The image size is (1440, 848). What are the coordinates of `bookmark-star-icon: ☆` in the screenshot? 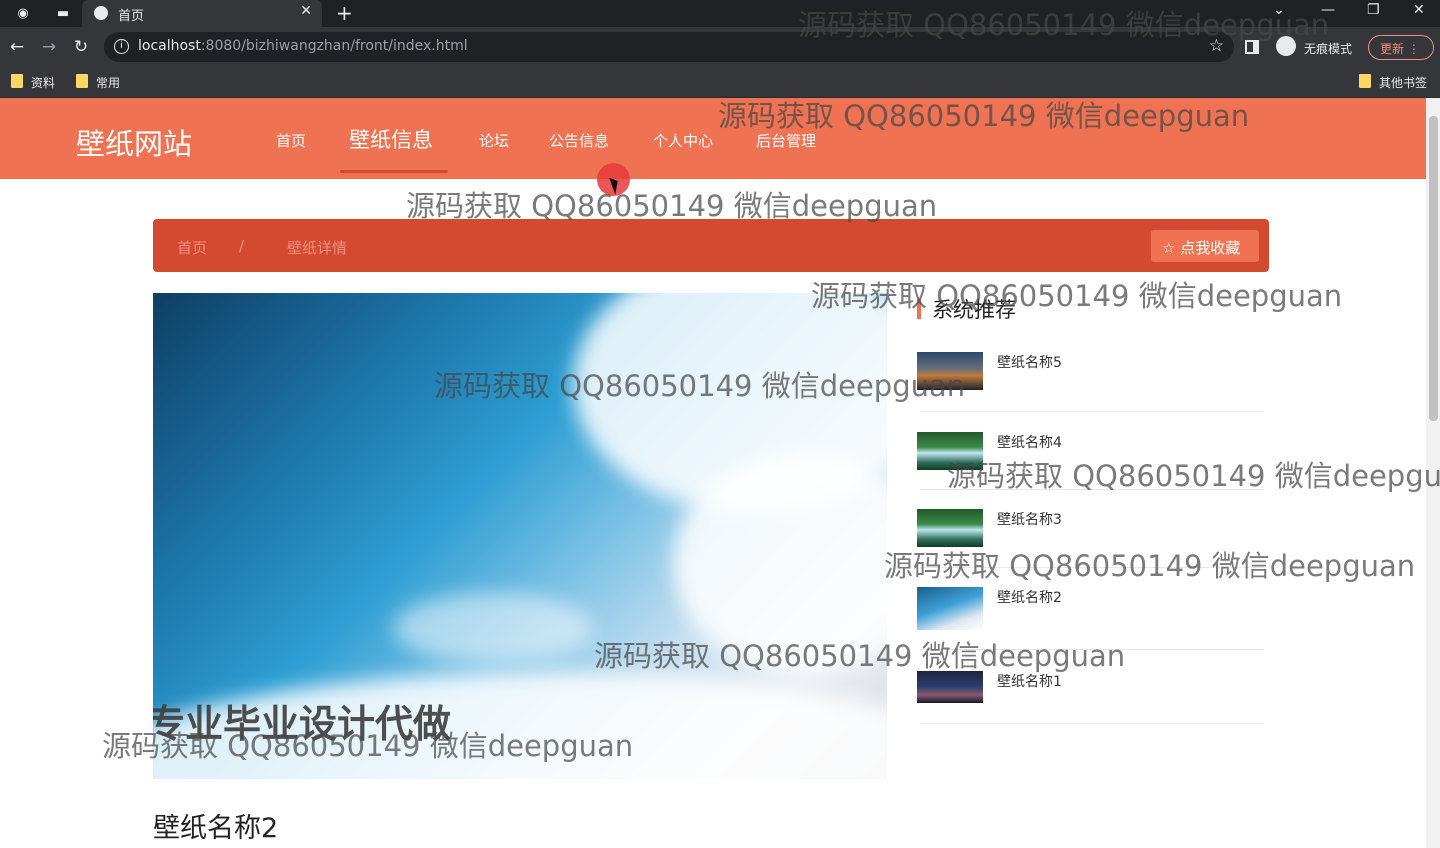 It's located at (1216, 46).